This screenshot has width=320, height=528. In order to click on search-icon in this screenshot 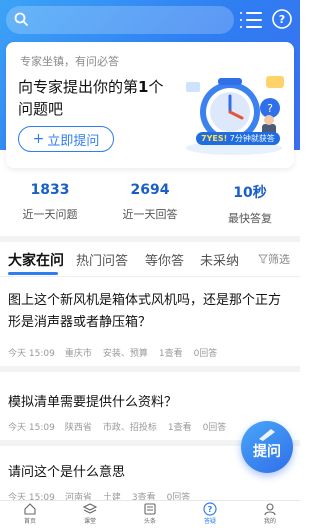, I will do `click(21, 20)`.